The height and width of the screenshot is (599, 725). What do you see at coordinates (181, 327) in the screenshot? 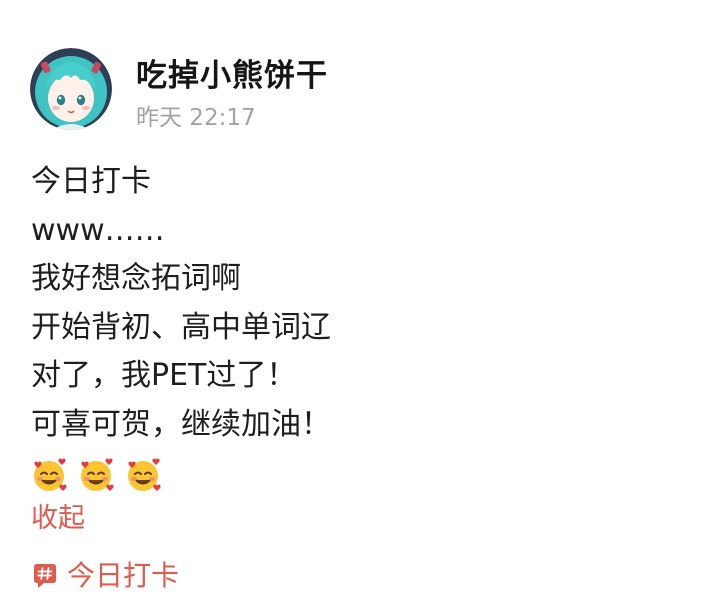
I see `post-line: 开始背初、高中单词辽` at bounding box center [181, 327].